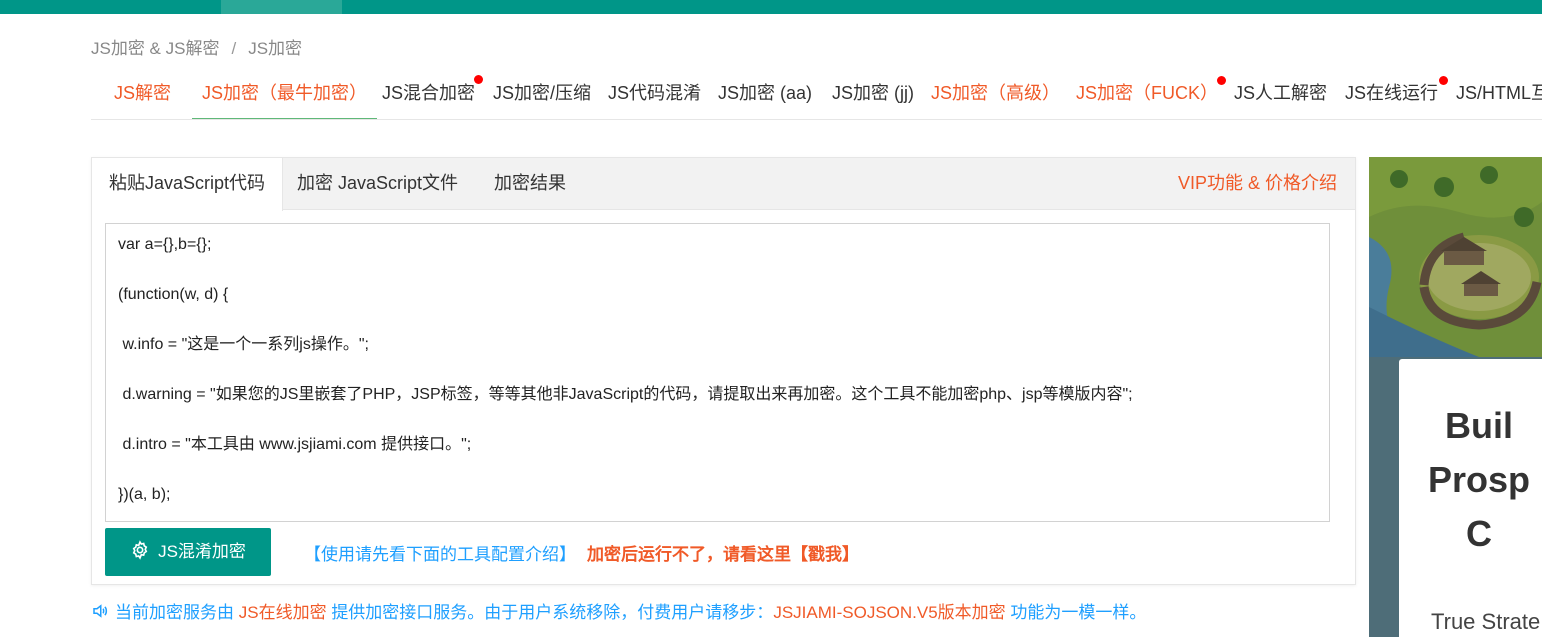 This screenshot has height=637, width=1542. What do you see at coordinates (243, 344) in the screenshot?
I see `code-line: w.info = "这是一个一系列js操作。";` at bounding box center [243, 344].